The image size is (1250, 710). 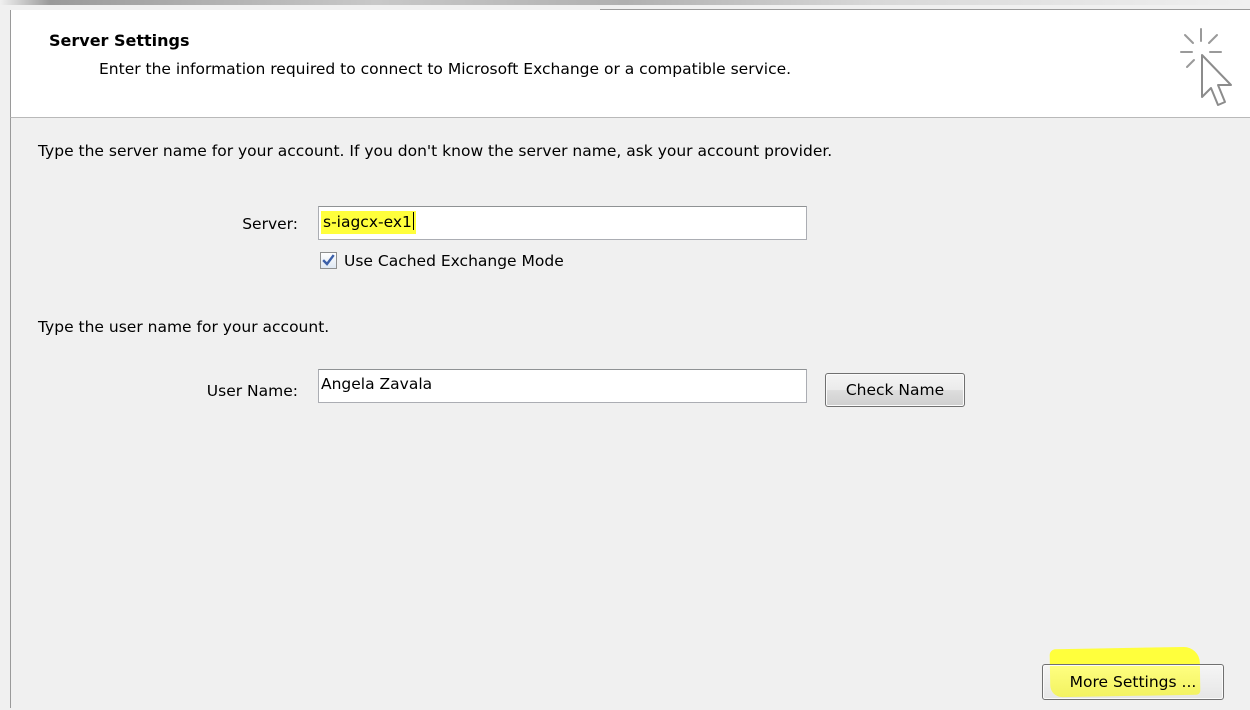 What do you see at coordinates (270, 224) in the screenshot?
I see `server-label: Server:` at bounding box center [270, 224].